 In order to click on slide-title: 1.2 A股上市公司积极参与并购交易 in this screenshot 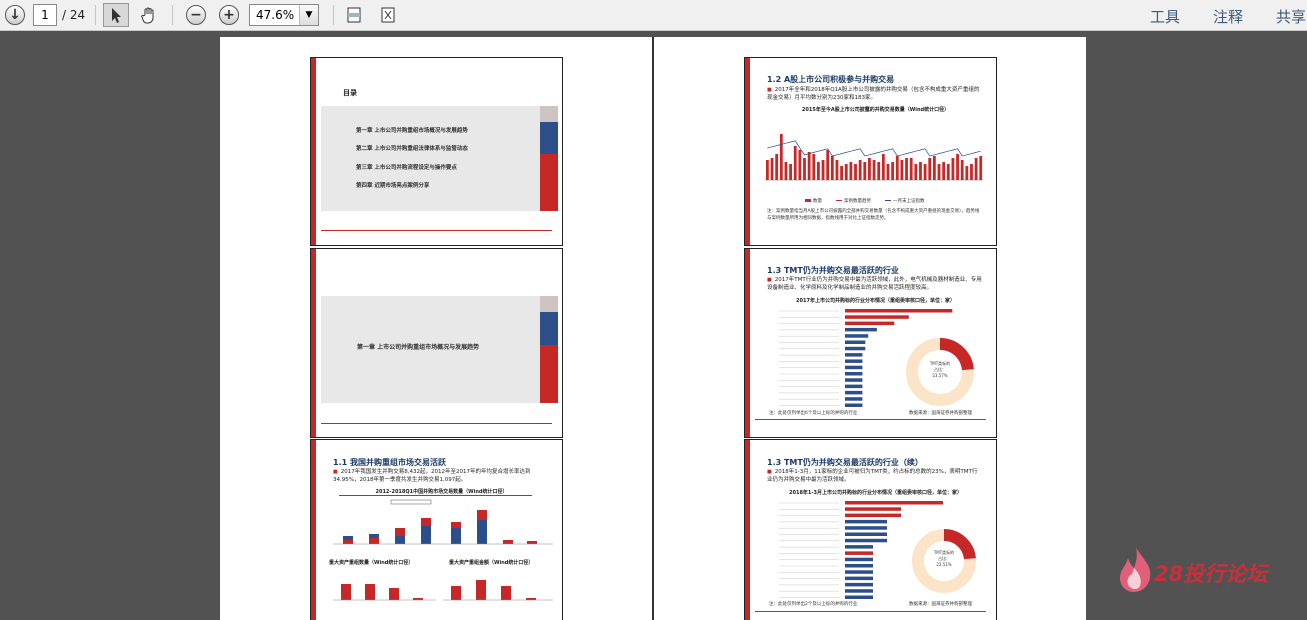, I will do `click(831, 79)`.